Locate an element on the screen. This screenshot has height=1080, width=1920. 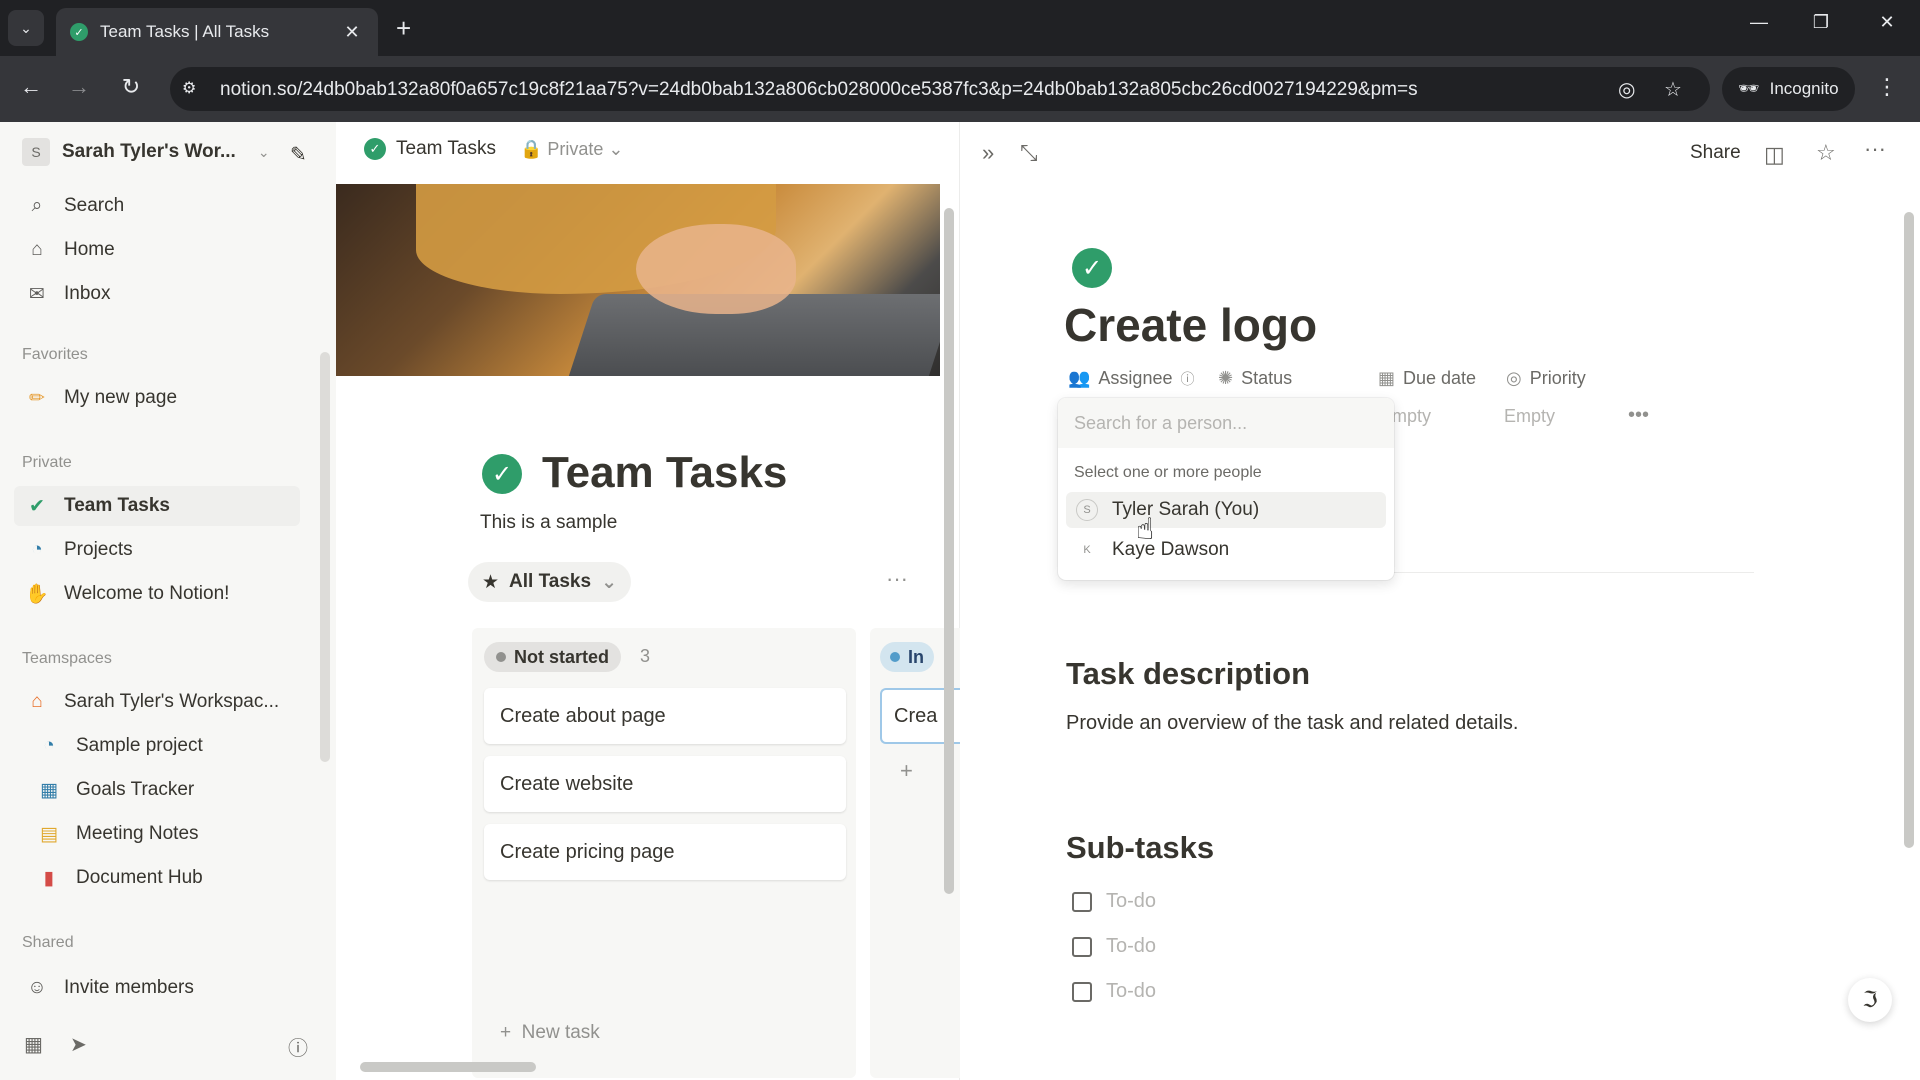
reload-icon: ↻ is located at coordinates (131, 87).